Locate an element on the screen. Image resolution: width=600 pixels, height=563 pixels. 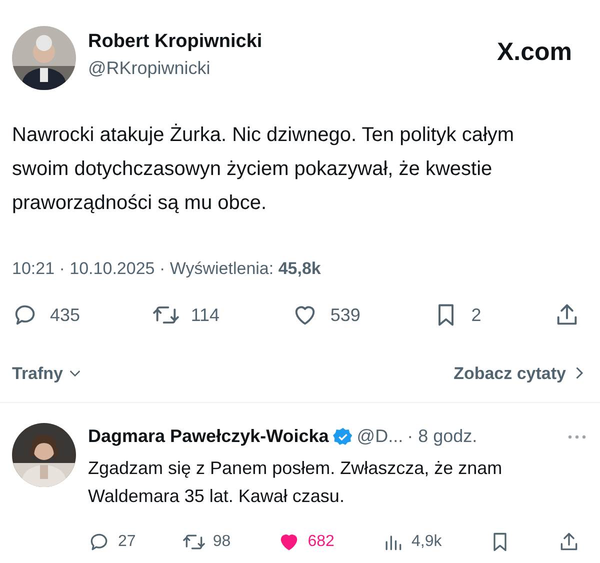
author-handle: @RKropiwnicki is located at coordinates (150, 68).